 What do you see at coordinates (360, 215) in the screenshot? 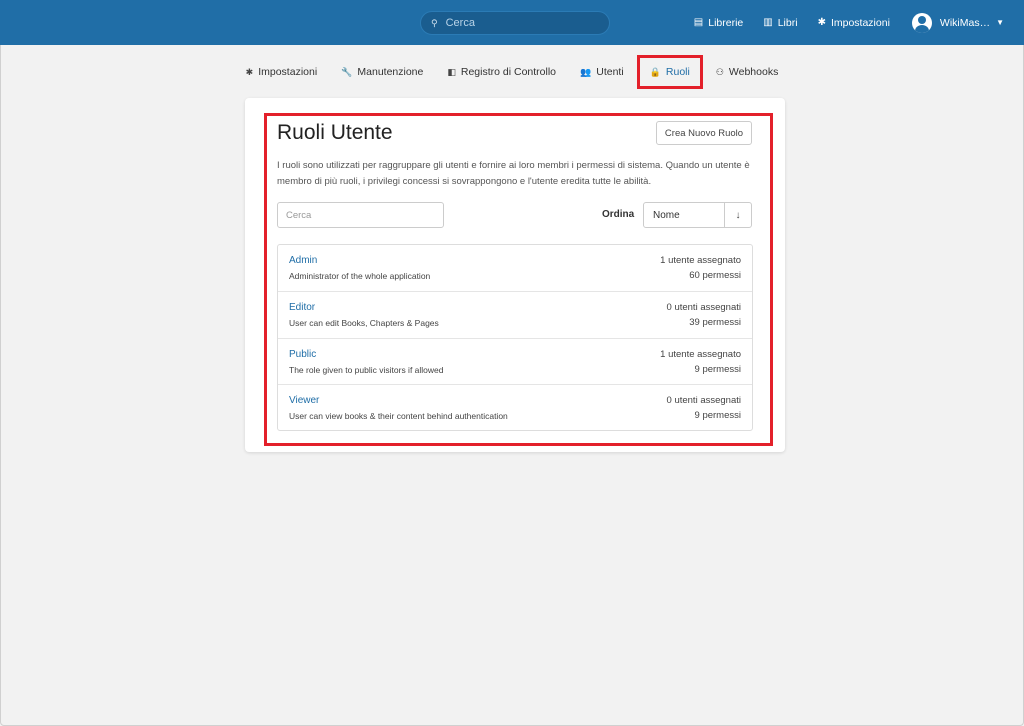
I see `roles-filter-input` at bounding box center [360, 215].